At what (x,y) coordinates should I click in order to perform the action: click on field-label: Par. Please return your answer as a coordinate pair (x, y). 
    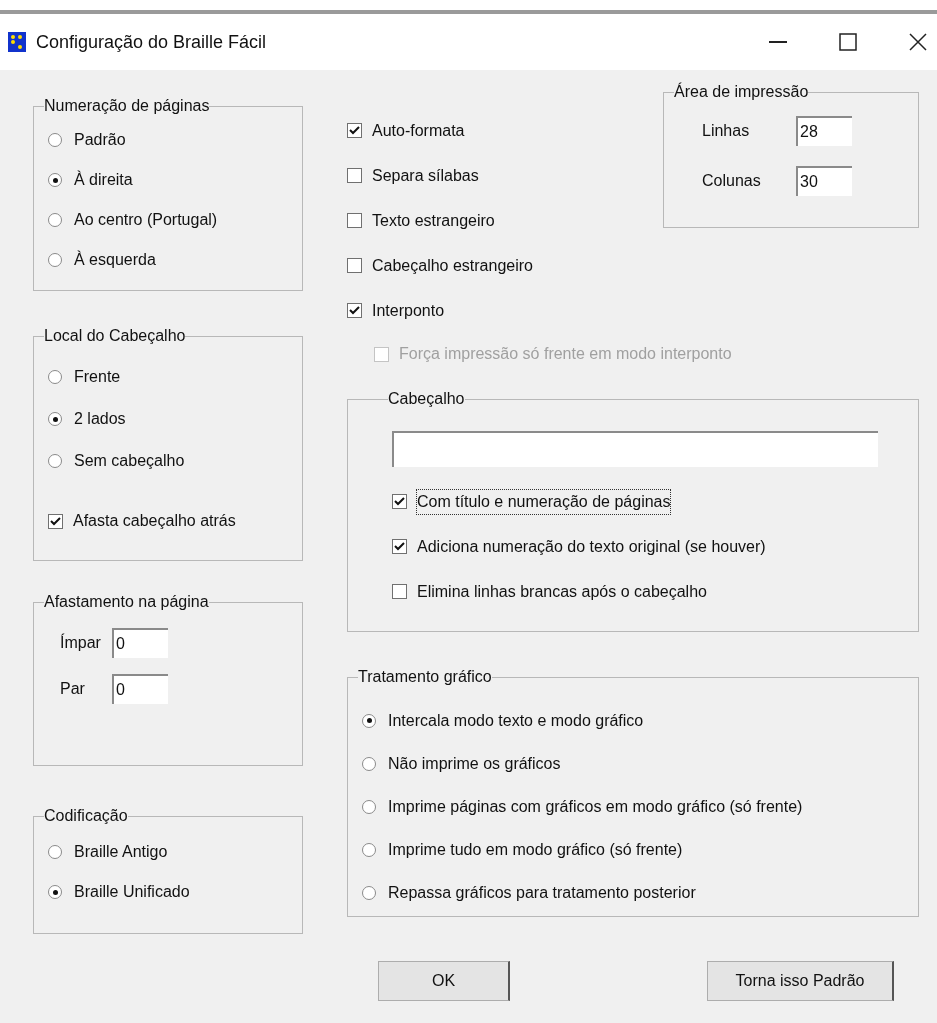
    Looking at the image, I should click on (73, 689).